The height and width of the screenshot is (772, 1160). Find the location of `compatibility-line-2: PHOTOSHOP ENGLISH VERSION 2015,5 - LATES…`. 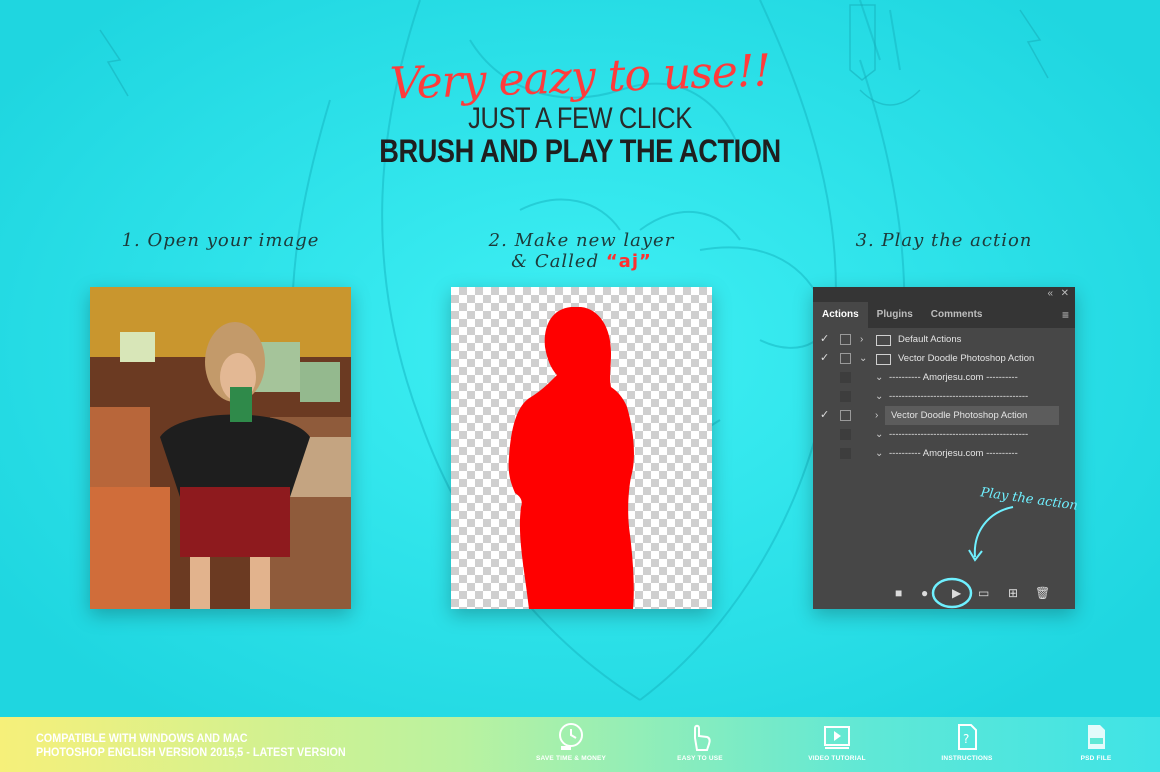

compatibility-line-2: PHOTOSHOP ENGLISH VERSION 2015,5 - LATES… is located at coordinates (191, 752).